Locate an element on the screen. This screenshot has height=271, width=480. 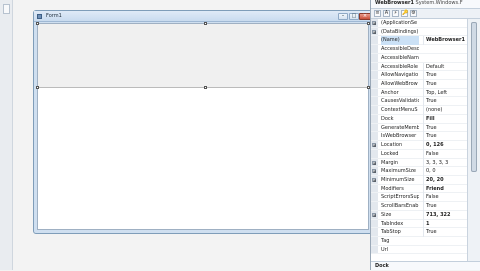
property-name: (ApplicationSe is located at coordinates (399, 23).